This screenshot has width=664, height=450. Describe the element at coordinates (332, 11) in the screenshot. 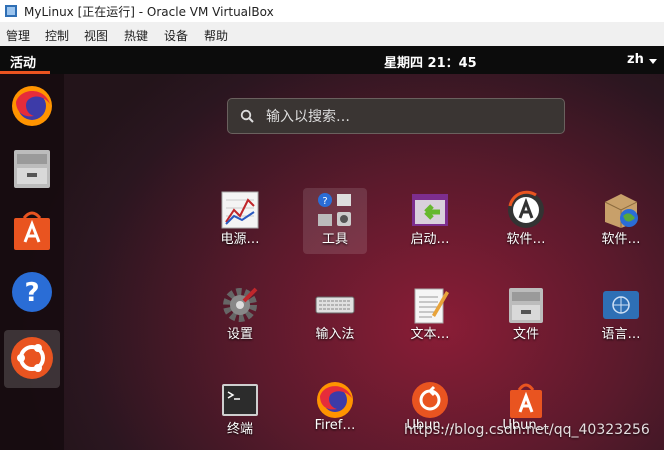

I see `window-titlebar: MyLinux [正在运行] - Oracle VM VirtualBox` at that location.